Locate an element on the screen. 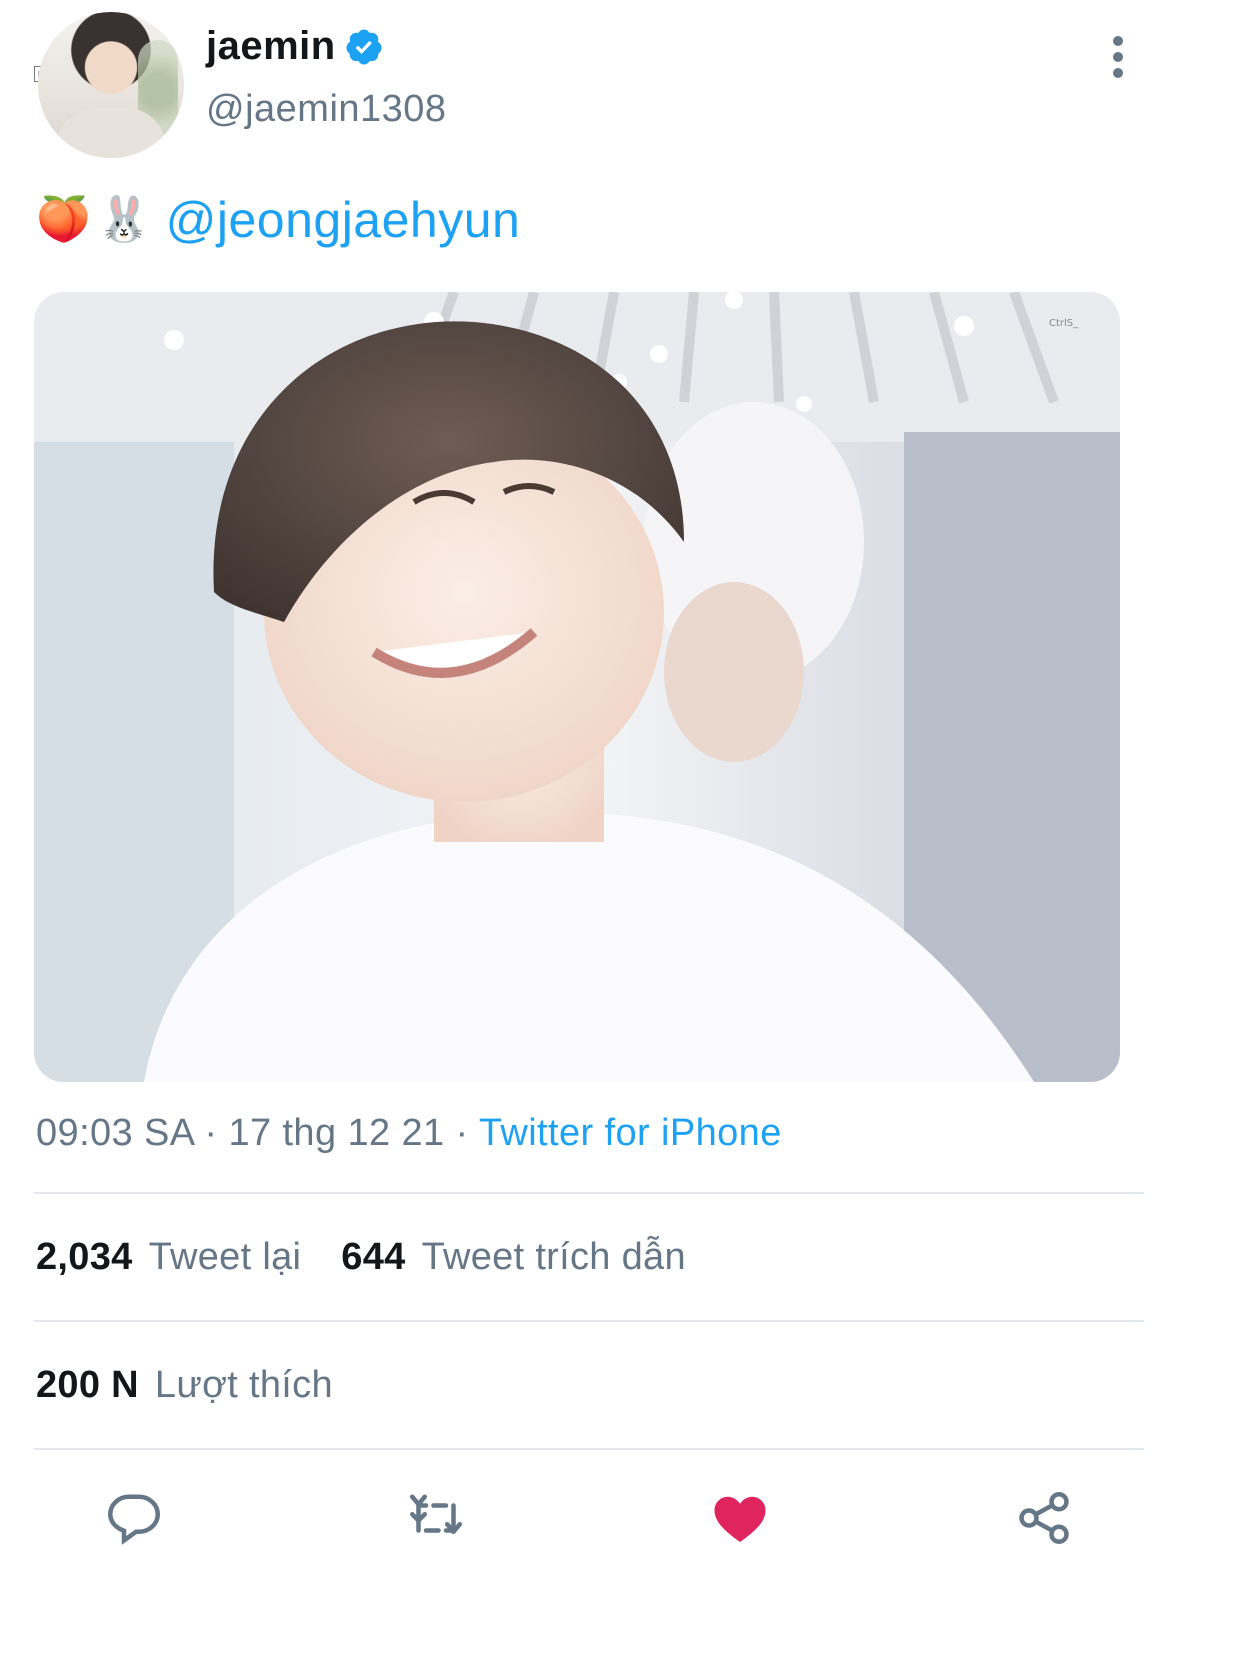 This screenshot has width=1242, height=1653. retweets-count: 2,034 is located at coordinates (84, 1257).